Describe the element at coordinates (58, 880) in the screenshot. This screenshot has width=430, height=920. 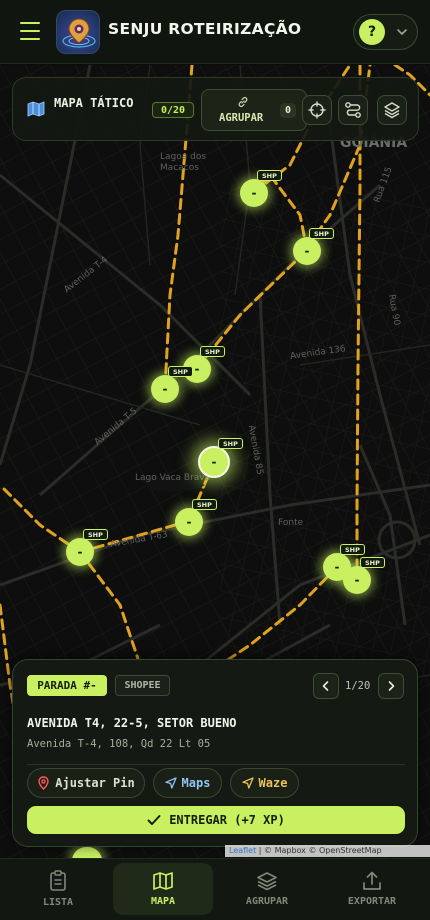
I see `clipboard-list-icon` at that location.